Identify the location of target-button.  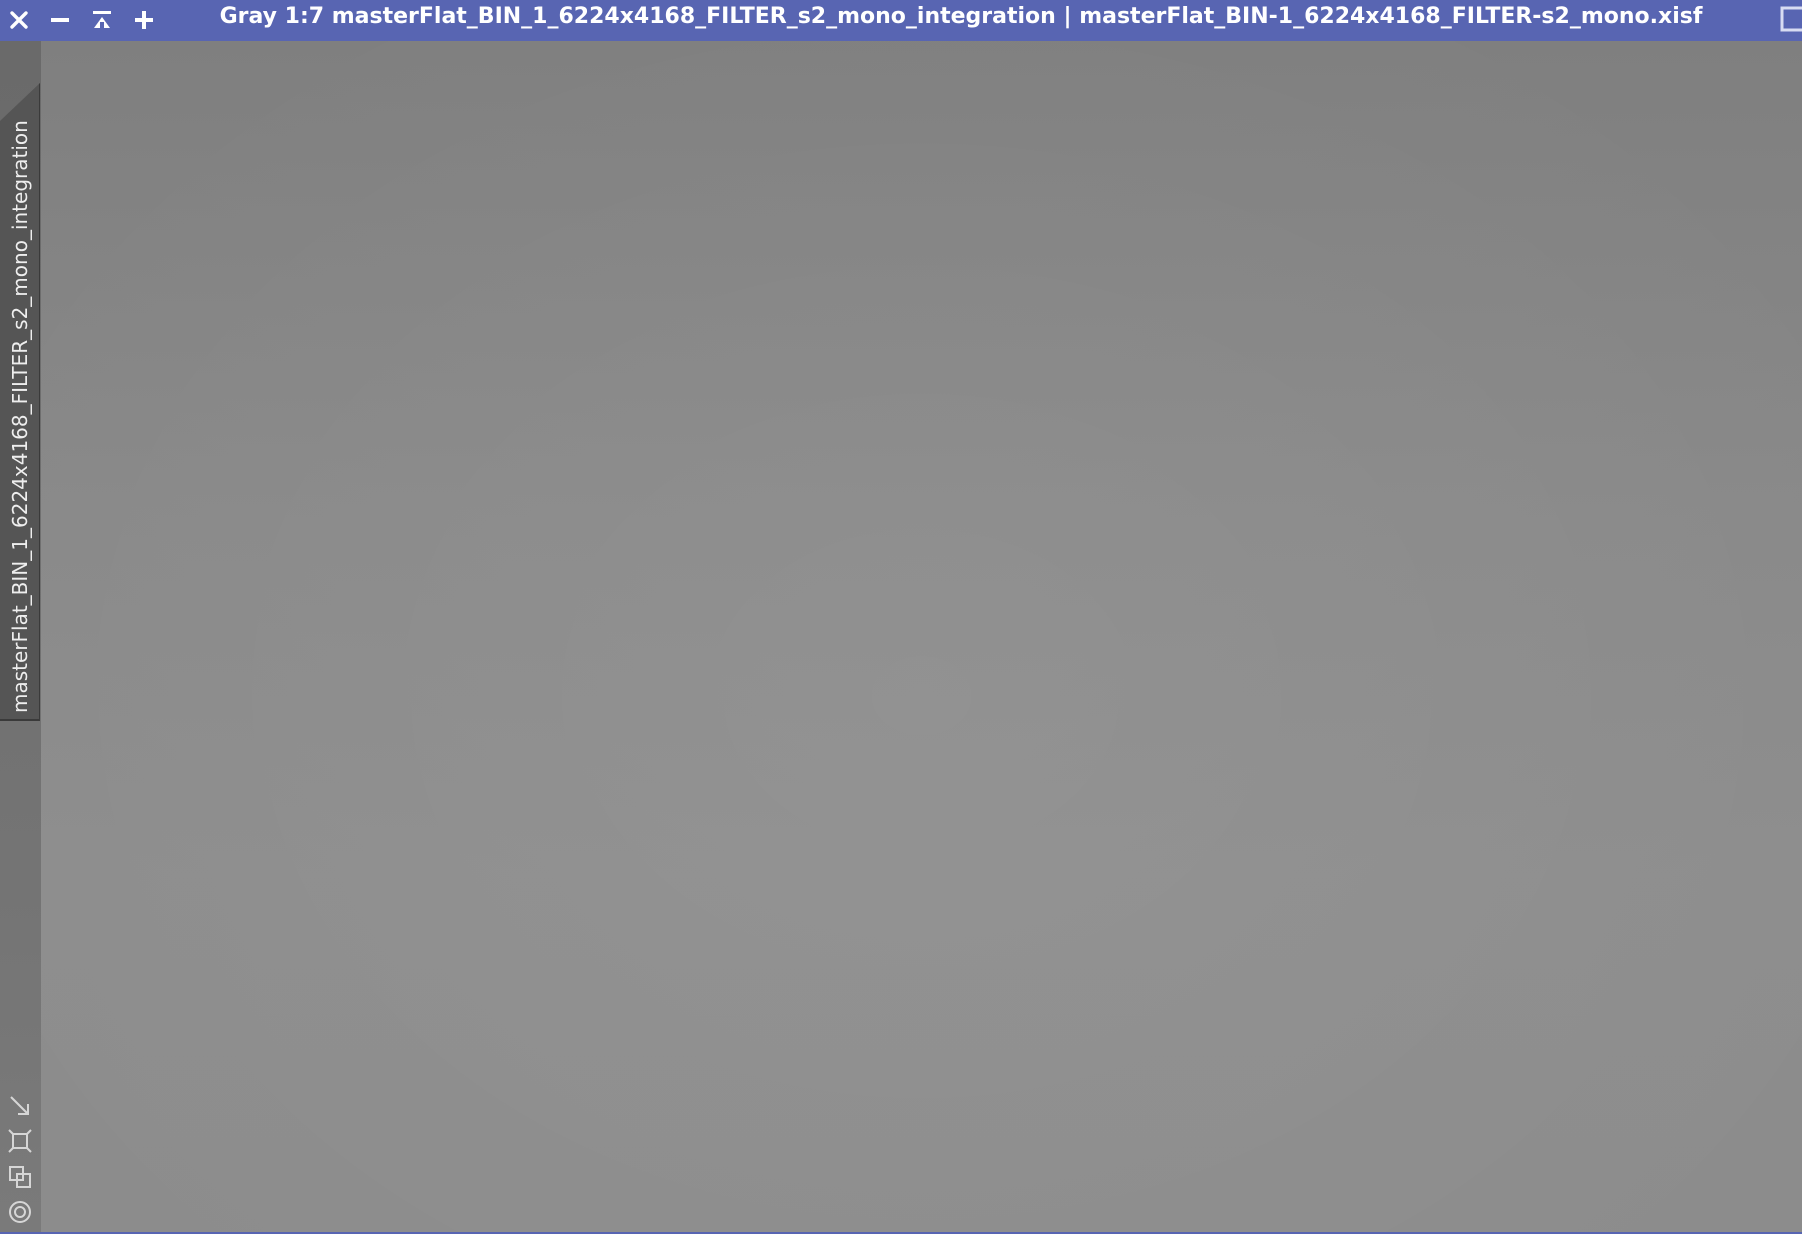
(20, 1212).